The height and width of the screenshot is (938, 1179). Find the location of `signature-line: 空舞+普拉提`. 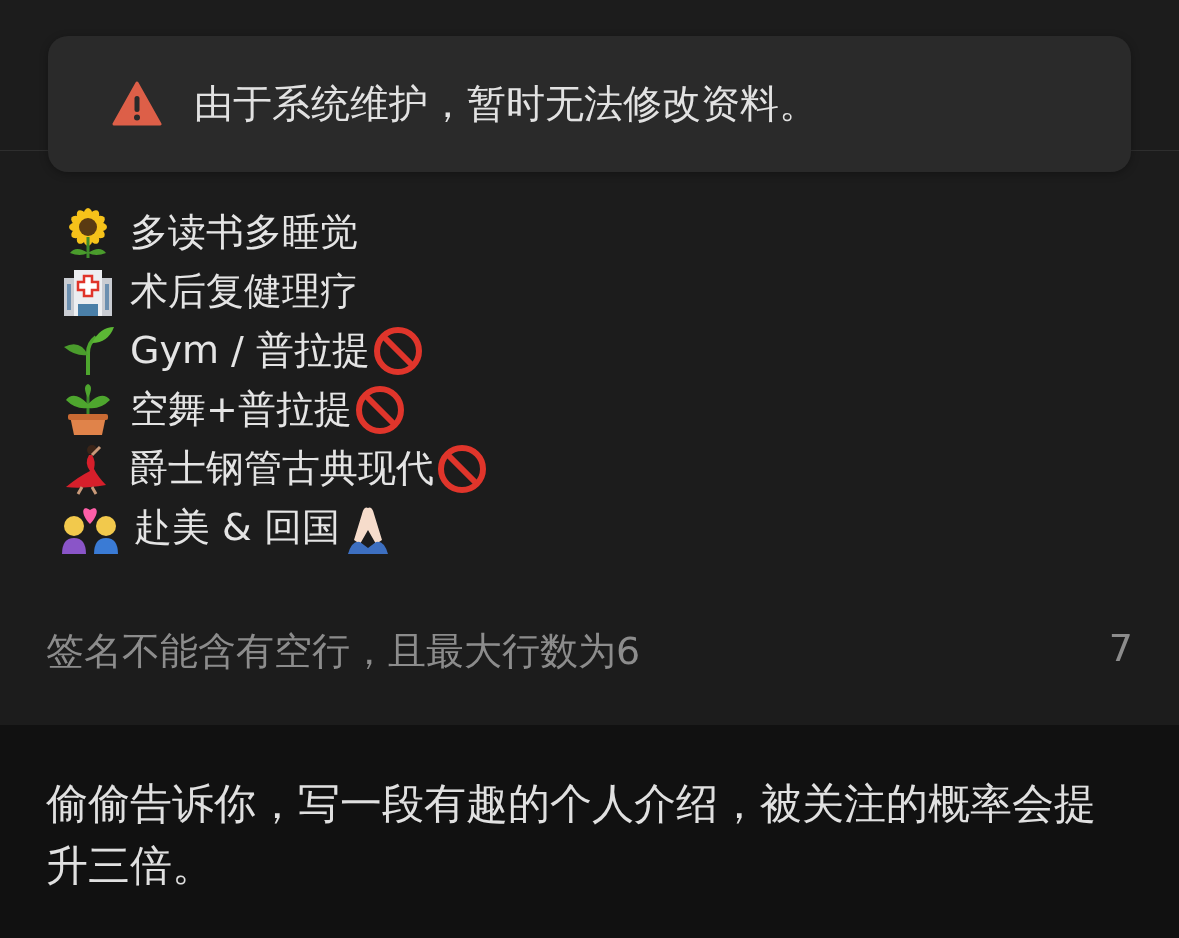

signature-line: 空舞+普拉提 is located at coordinates (241, 409).